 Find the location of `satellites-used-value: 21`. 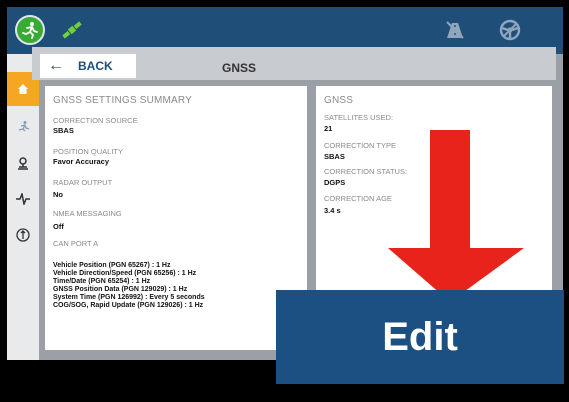

satellites-used-value: 21 is located at coordinates (328, 128).